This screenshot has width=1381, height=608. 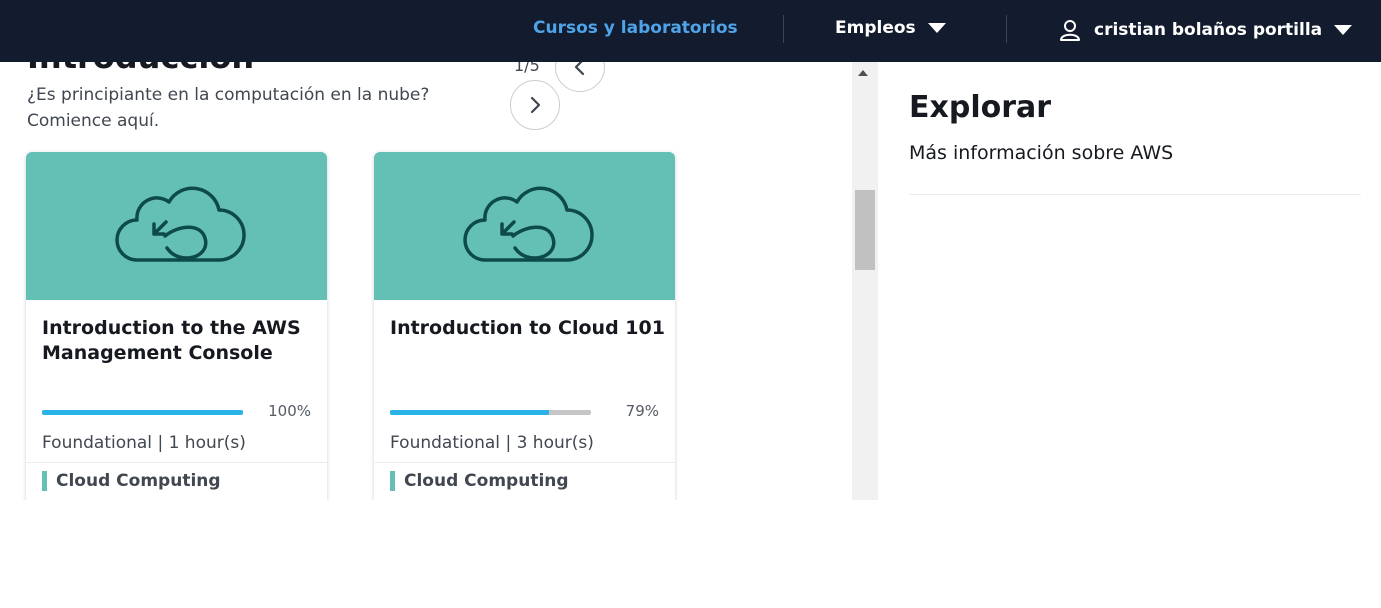 I want to click on vertical-scrollbar, so click(x=865, y=281).